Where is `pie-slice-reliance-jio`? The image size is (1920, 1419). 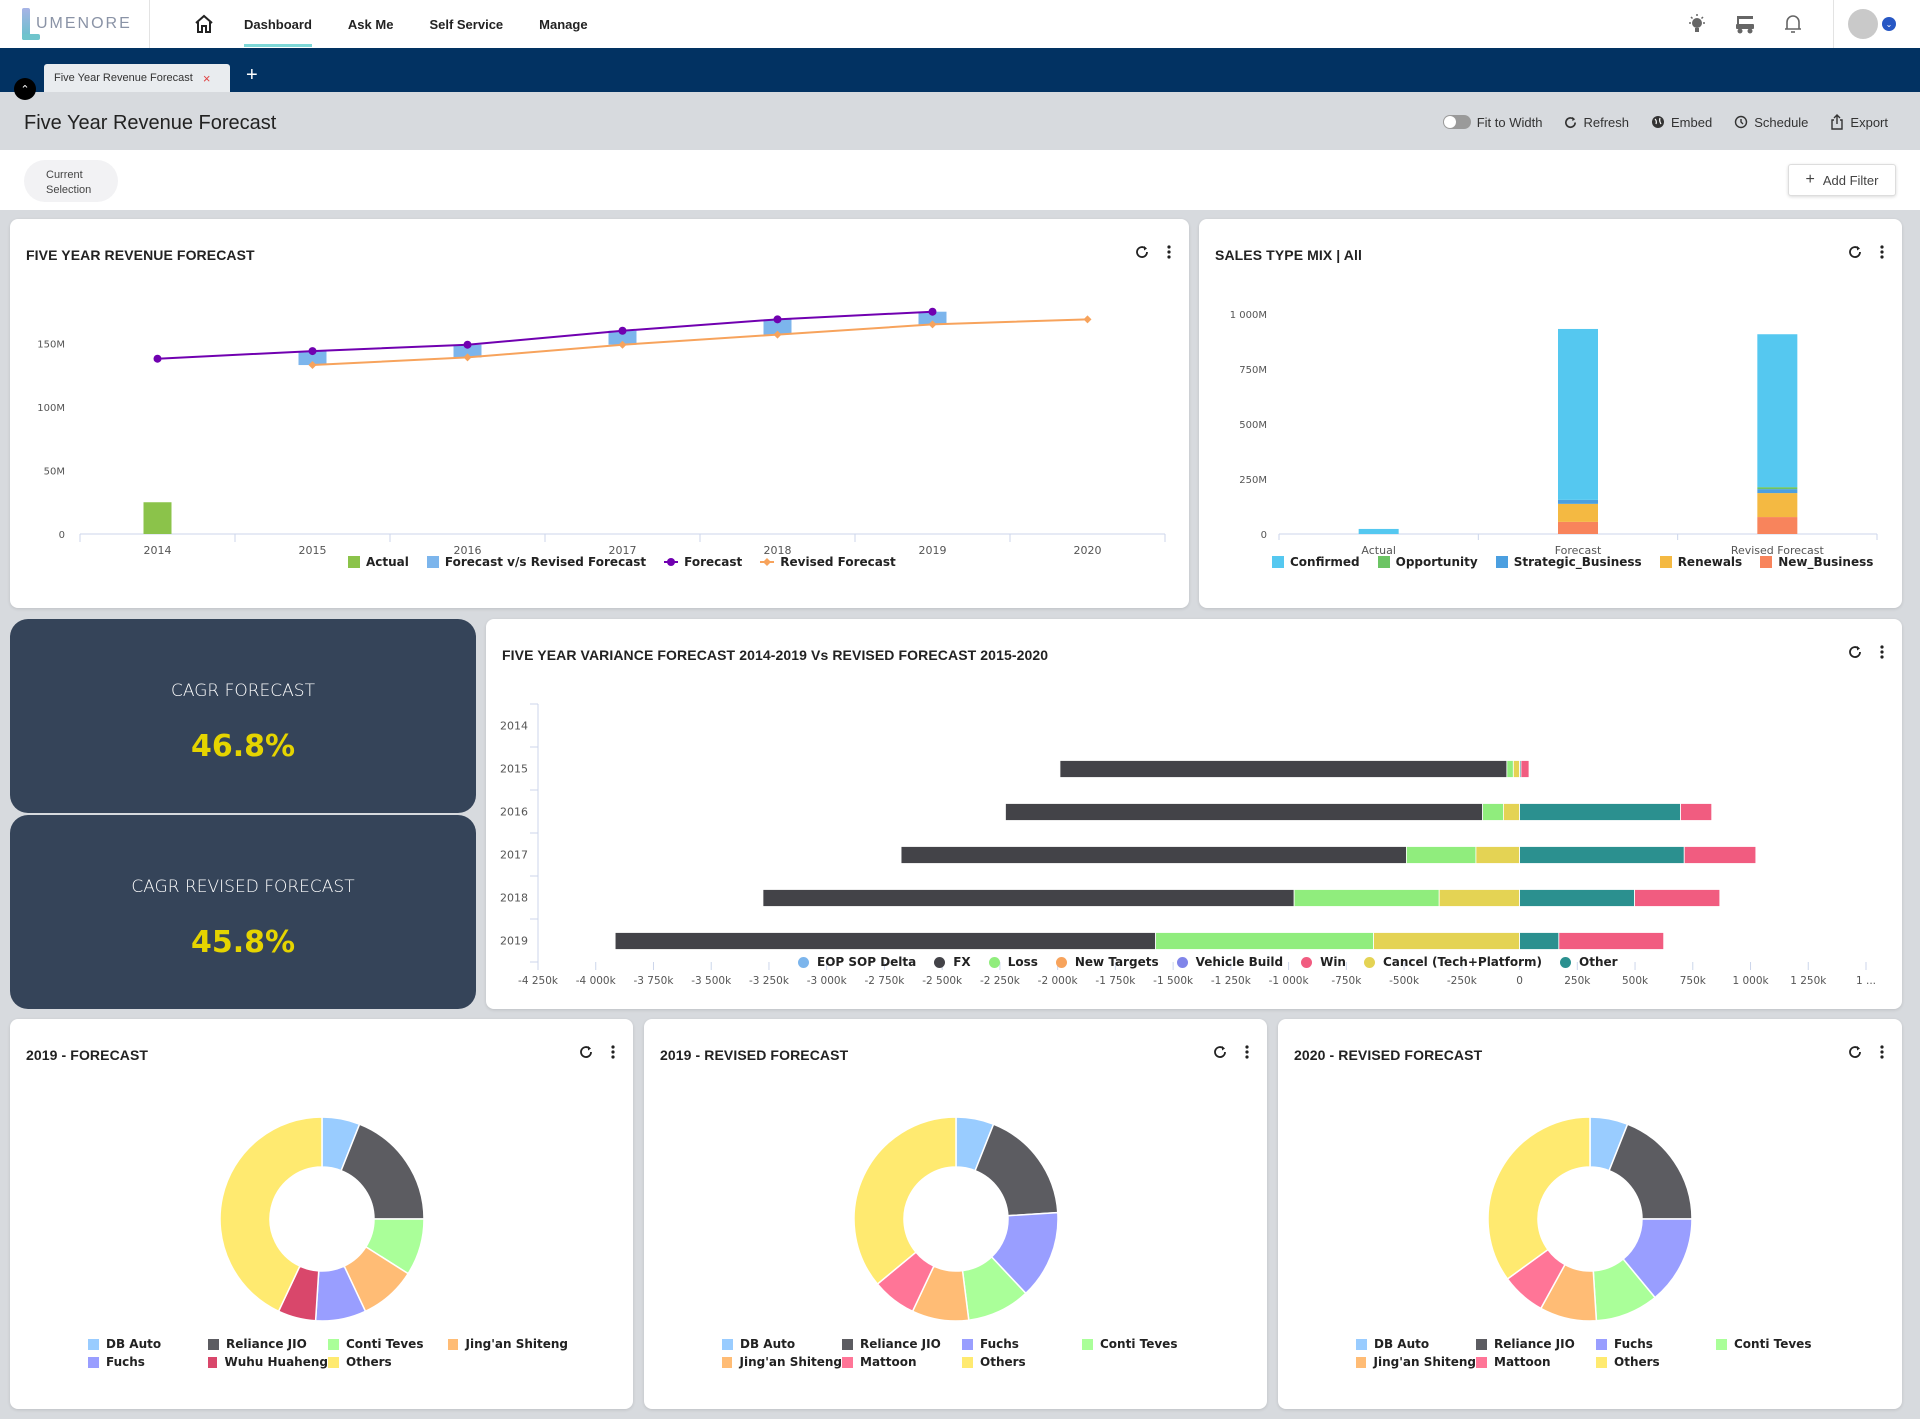
pie-slice-reliance-jio is located at coordinates (382, 1171).